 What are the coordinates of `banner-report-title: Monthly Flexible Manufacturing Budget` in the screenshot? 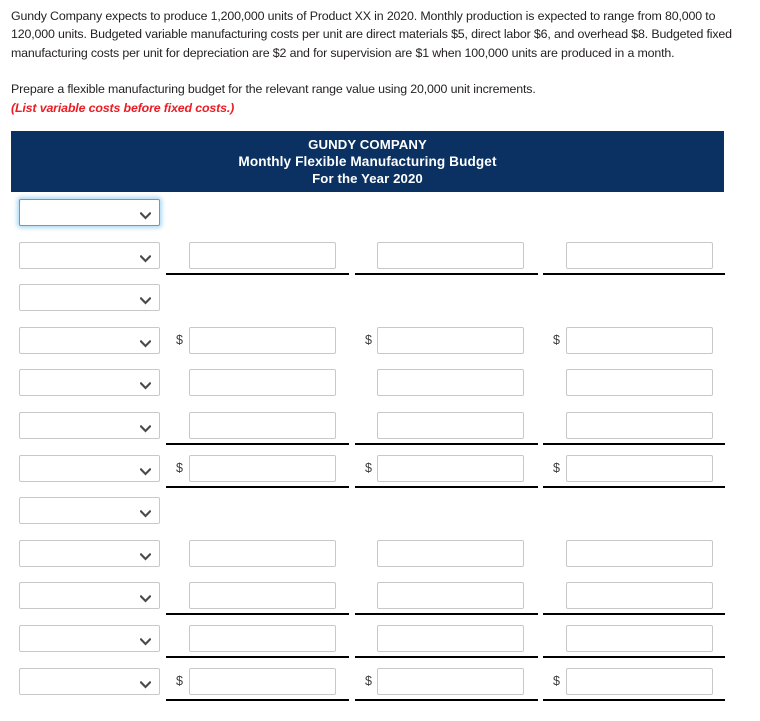 It's located at (367, 161).